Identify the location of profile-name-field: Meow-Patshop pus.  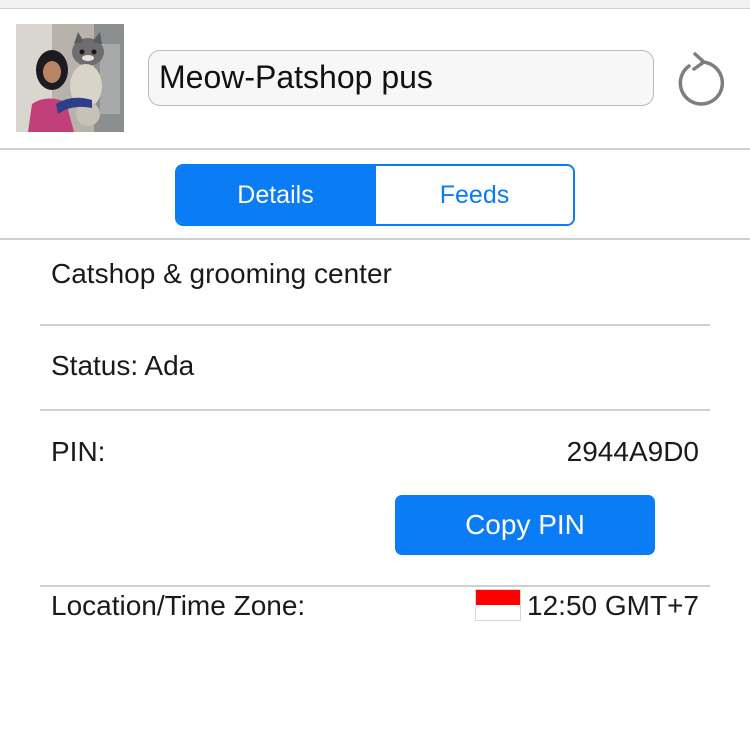
(401, 78).